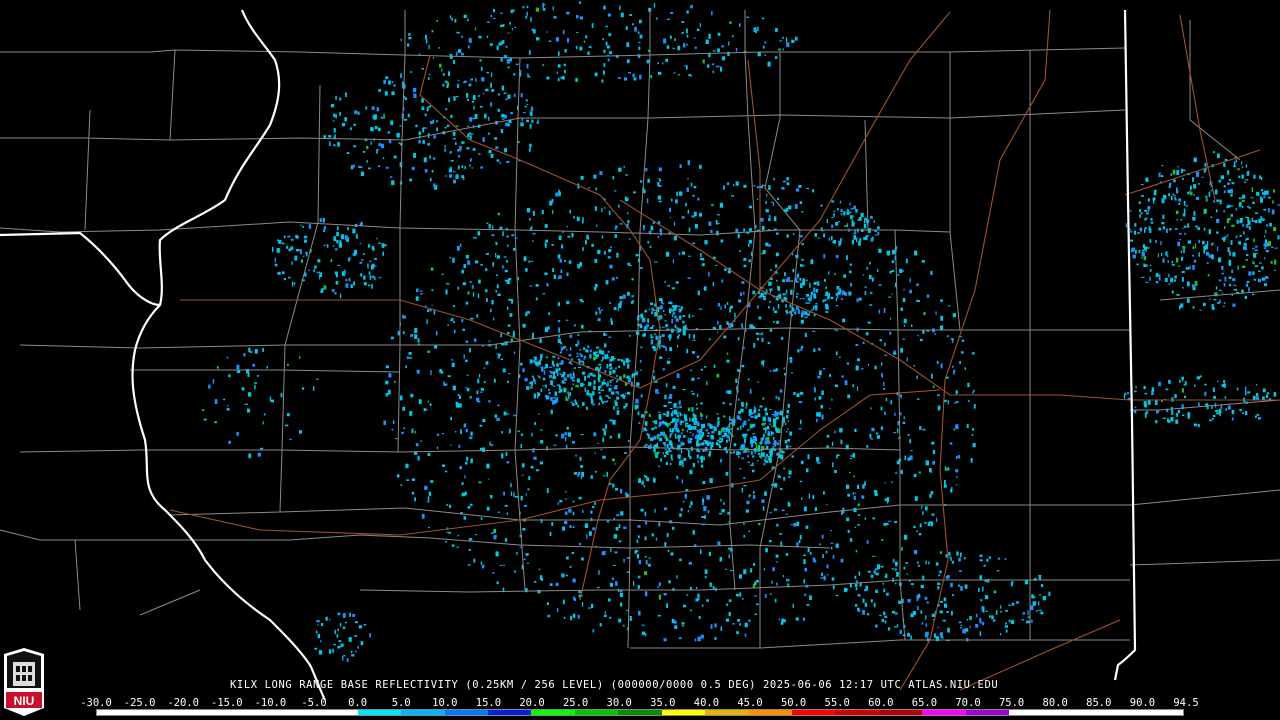  What do you see at coordinates (663, 703) in the screenshot?
I see `legend-label: 35.0` at bounding box center [663, 703].